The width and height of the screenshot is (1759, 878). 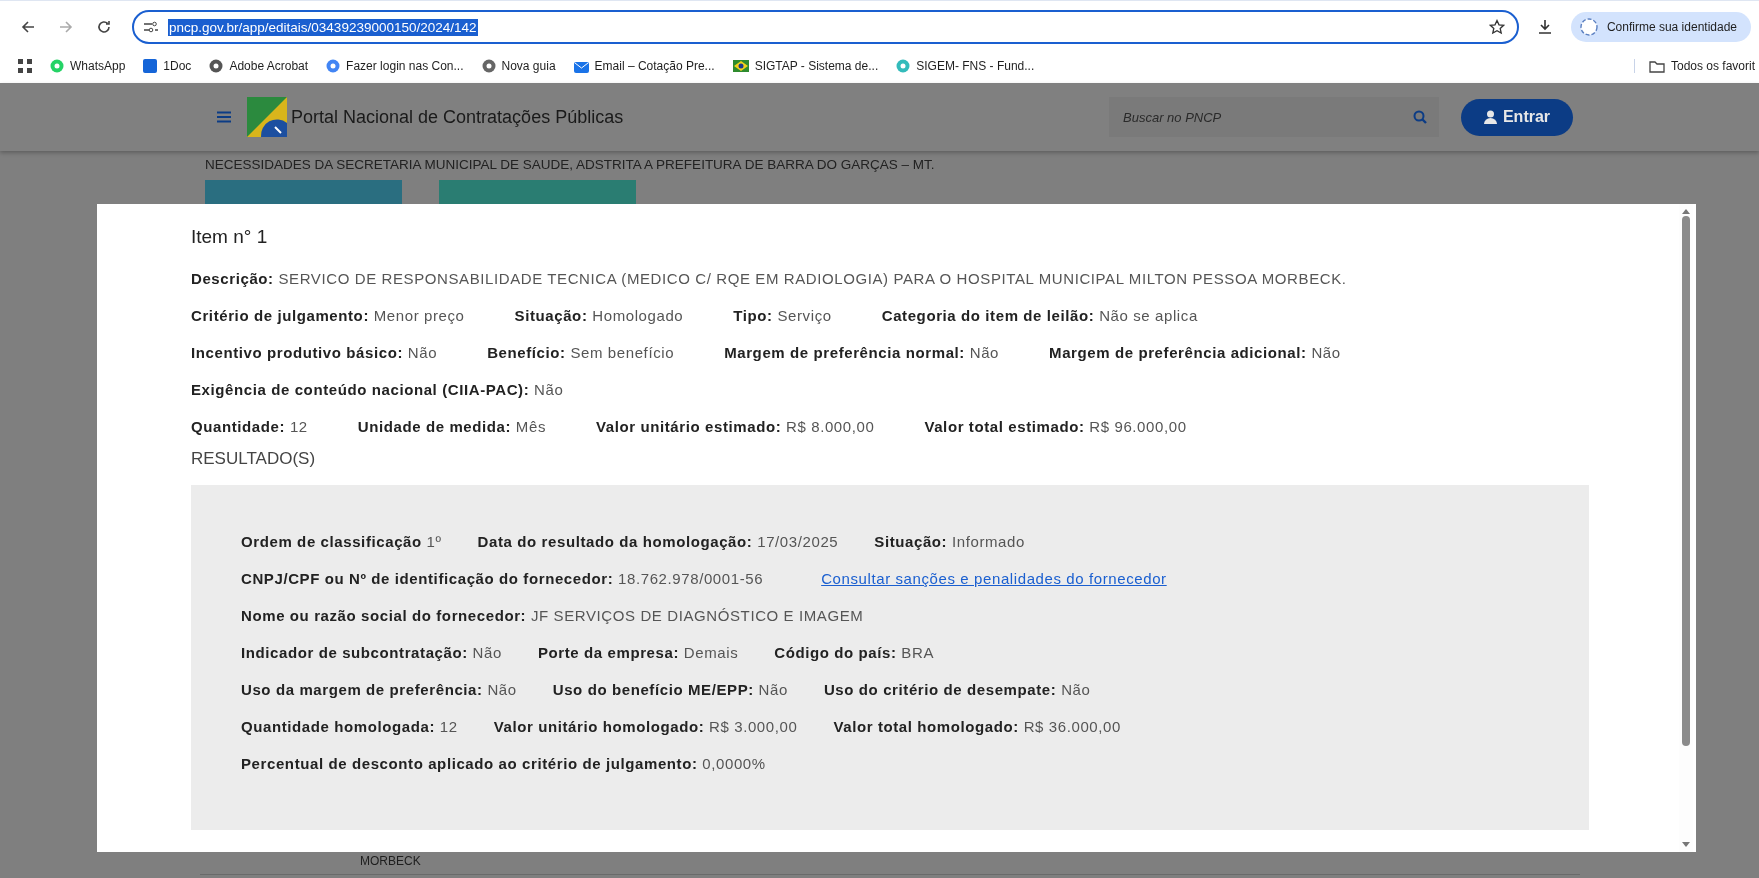 What do you see at coordinates (949, 541) in the screenshot?
I see `field-text: Situação: Informado` at bounding box center [949, 541].